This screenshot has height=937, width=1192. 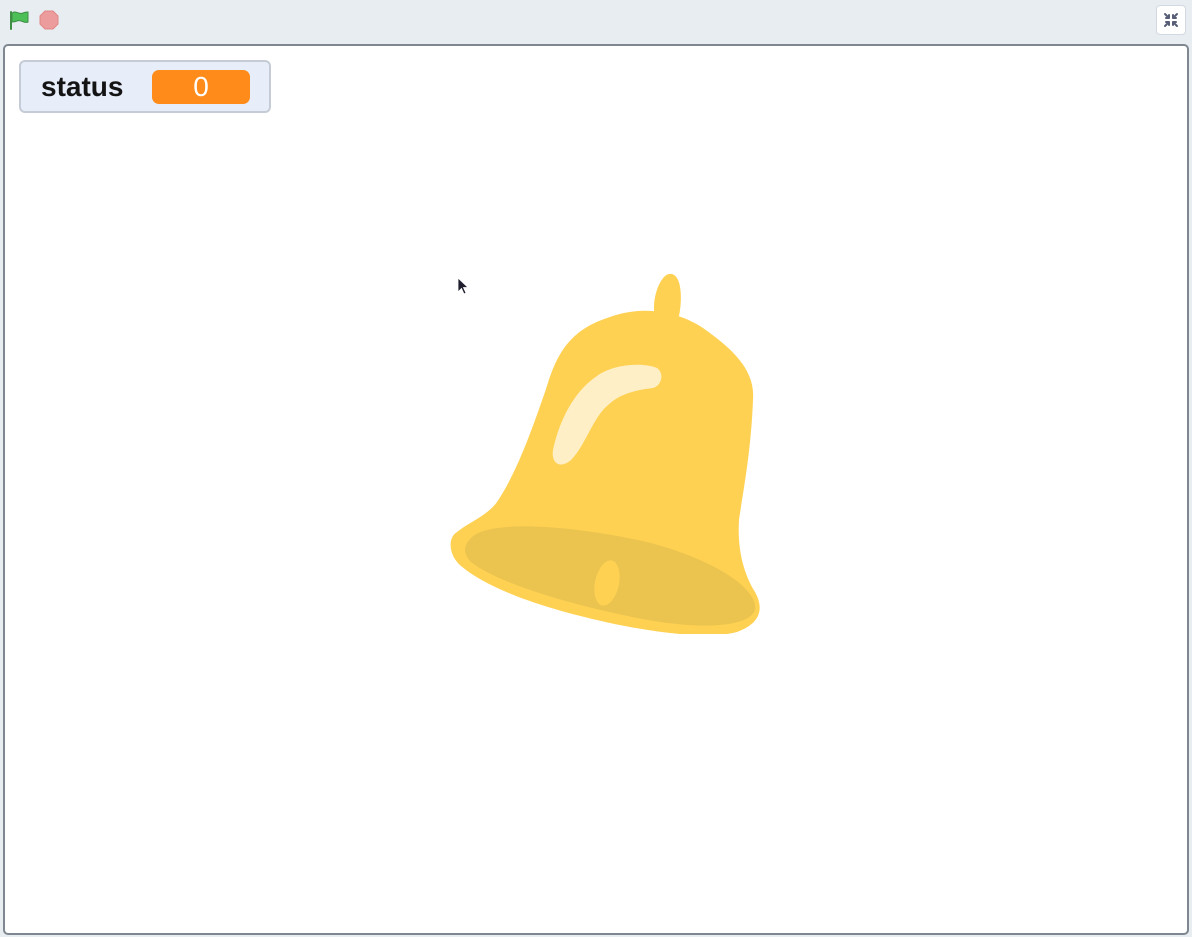 I want to click on green-flag-button, so click(x=19, y=20).